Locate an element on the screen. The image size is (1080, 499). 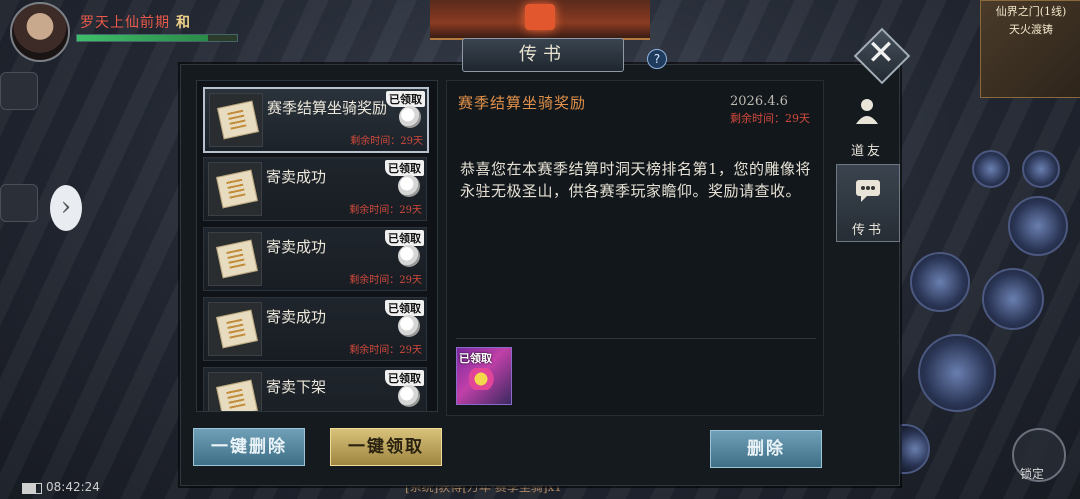
mail-item-title: 赛季结算坐骑奖励 is located at coordinates (327, 108).